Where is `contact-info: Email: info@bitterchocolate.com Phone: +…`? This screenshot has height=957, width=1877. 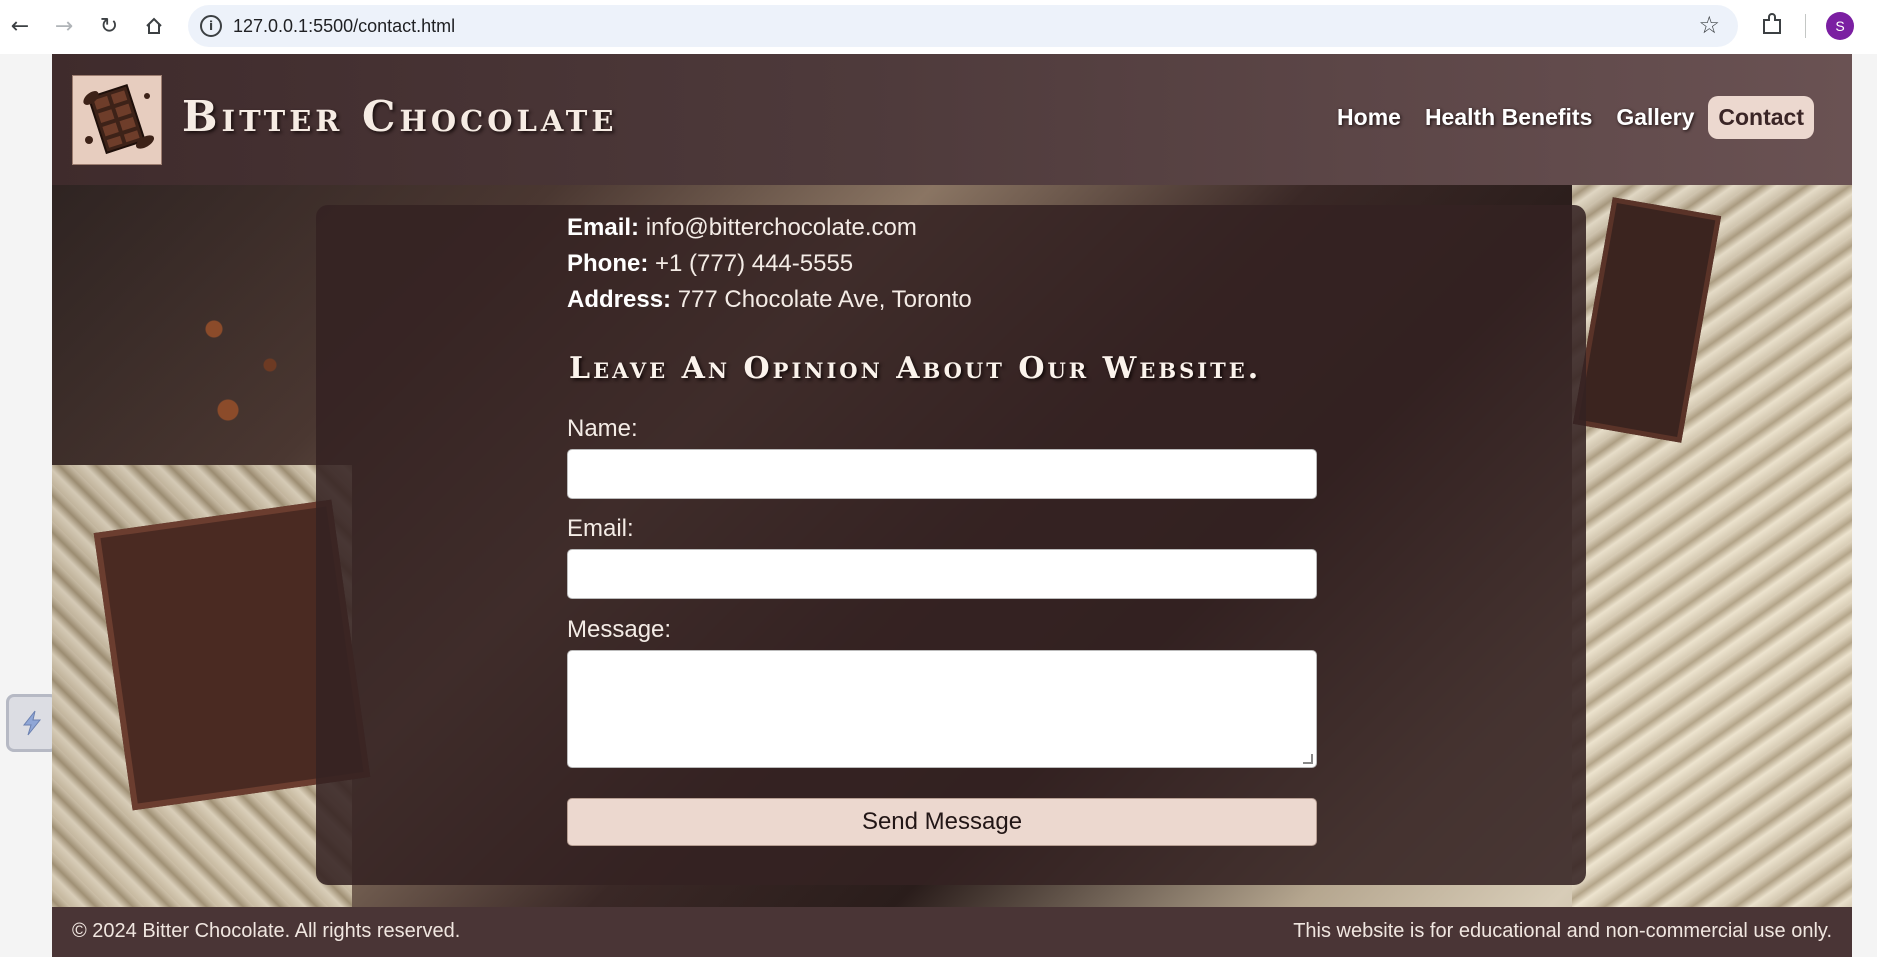
contact-info: Email: info@bitterchocolate.com Phone: +… is located at coordinates (769, 264).